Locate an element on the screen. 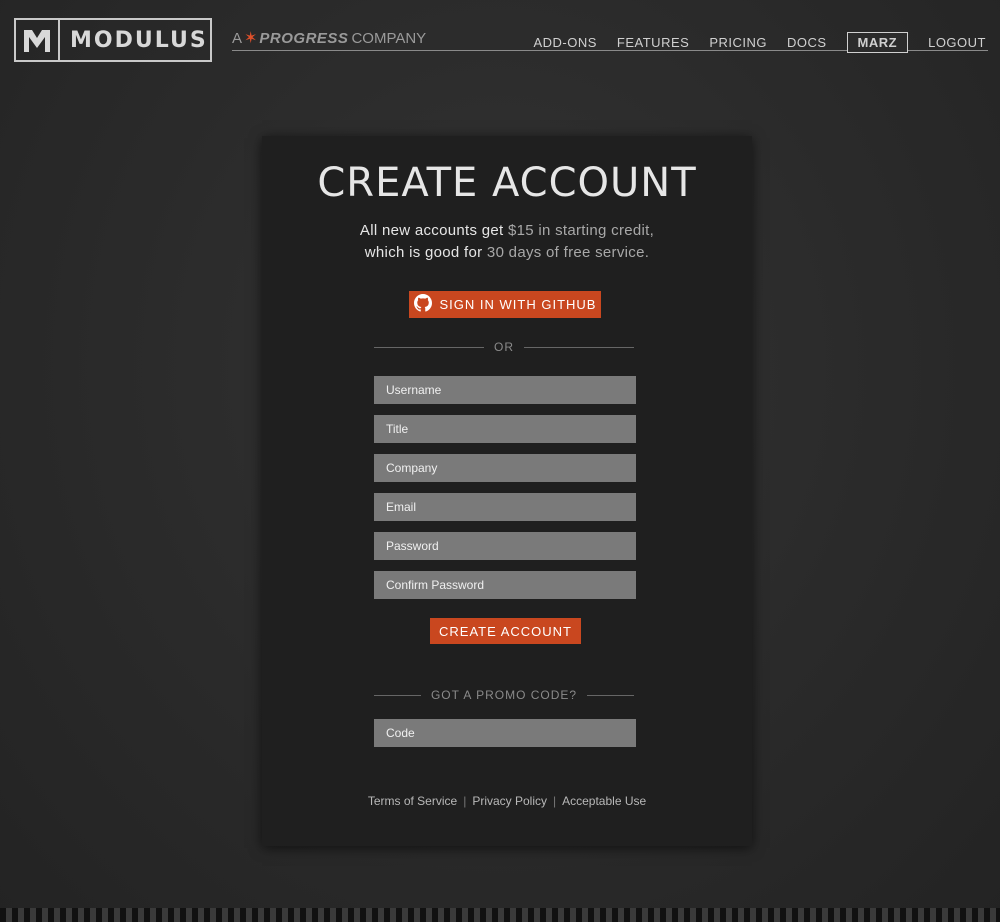 This screenshot has width=1000, height=922. title-field is located at coordinates (505, 429).